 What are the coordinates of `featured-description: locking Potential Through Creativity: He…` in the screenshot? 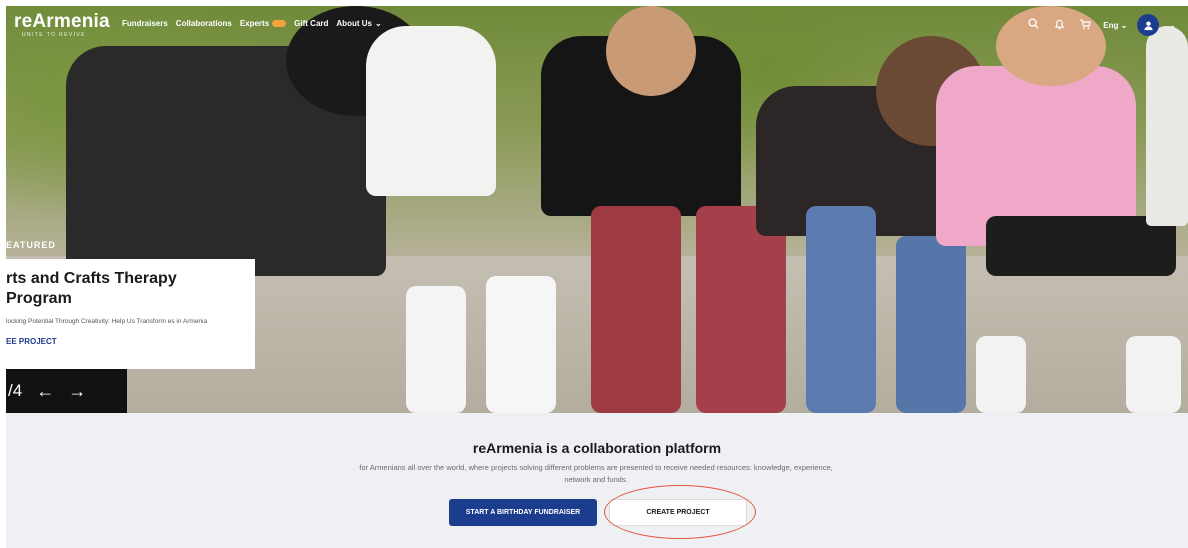 It's located at (107, 321).